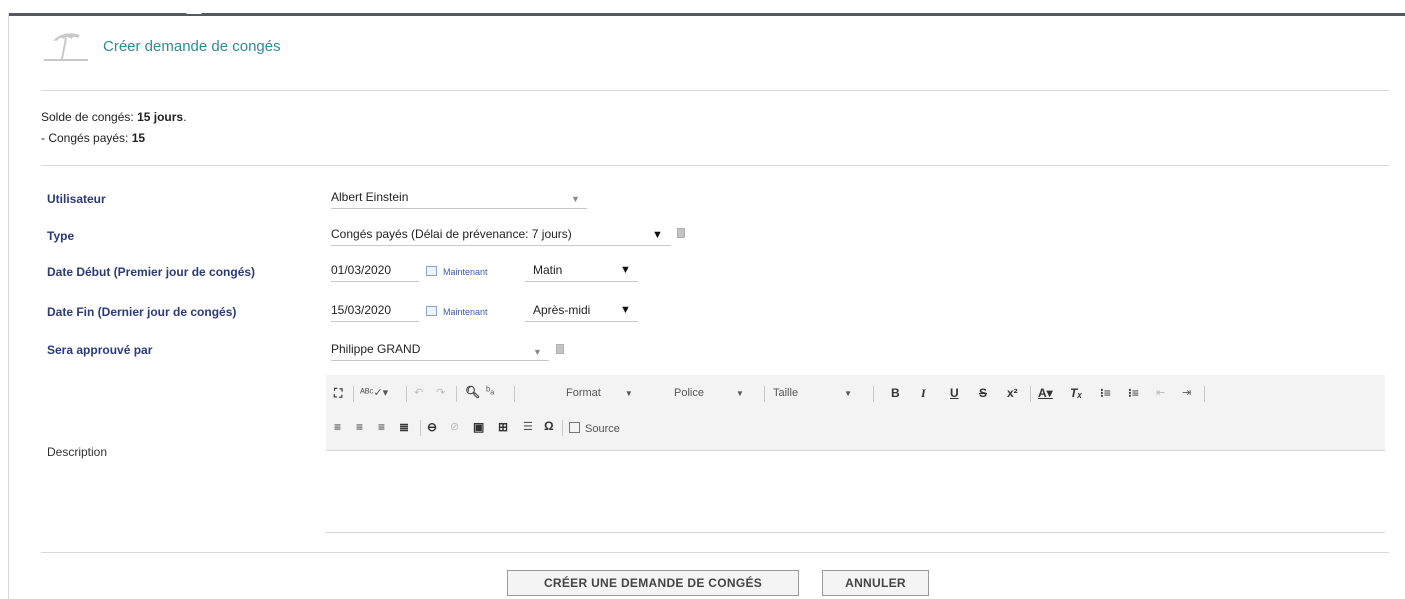  What do you see at coordinates (1076, 393) in the screenshot?
I see `remove-format-icon: Tₓ` at bounding box center [1076, 393].